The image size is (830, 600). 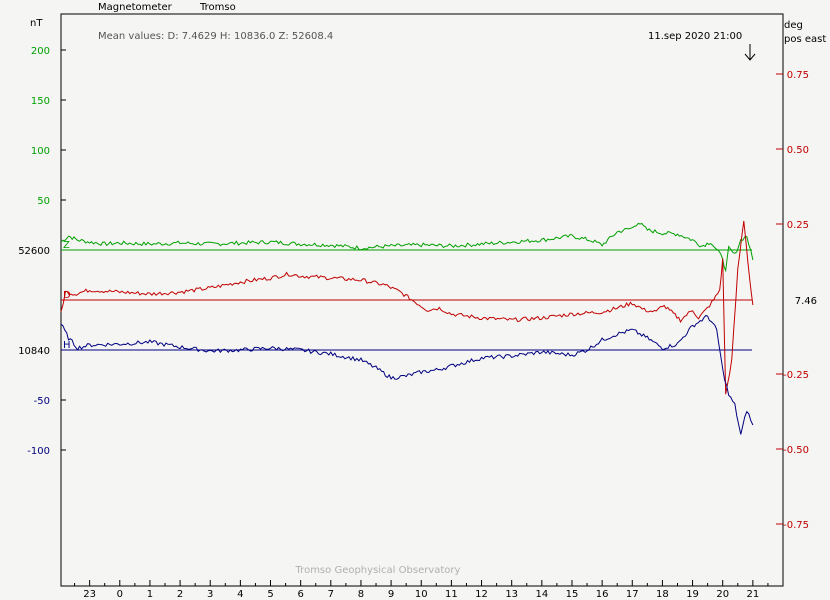 I want to click on right-value-label: 7.46, so click(x=806, y=301).